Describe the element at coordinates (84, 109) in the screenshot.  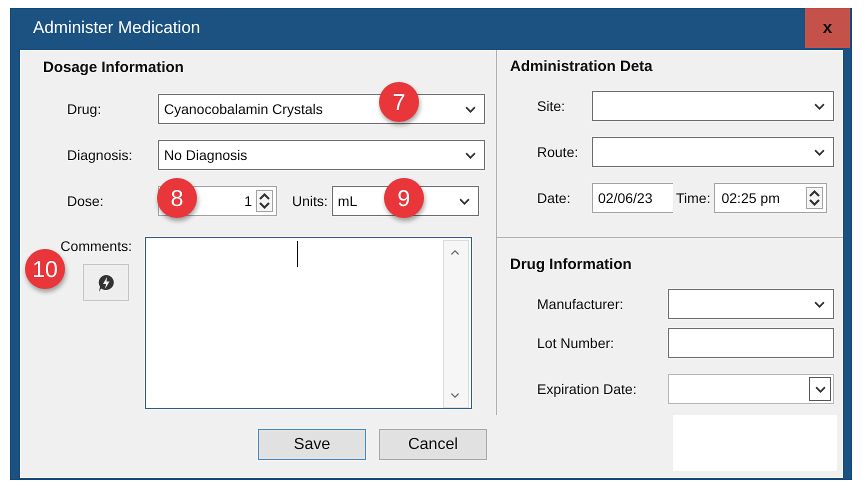
I see `field-label: Drug:` at that location.